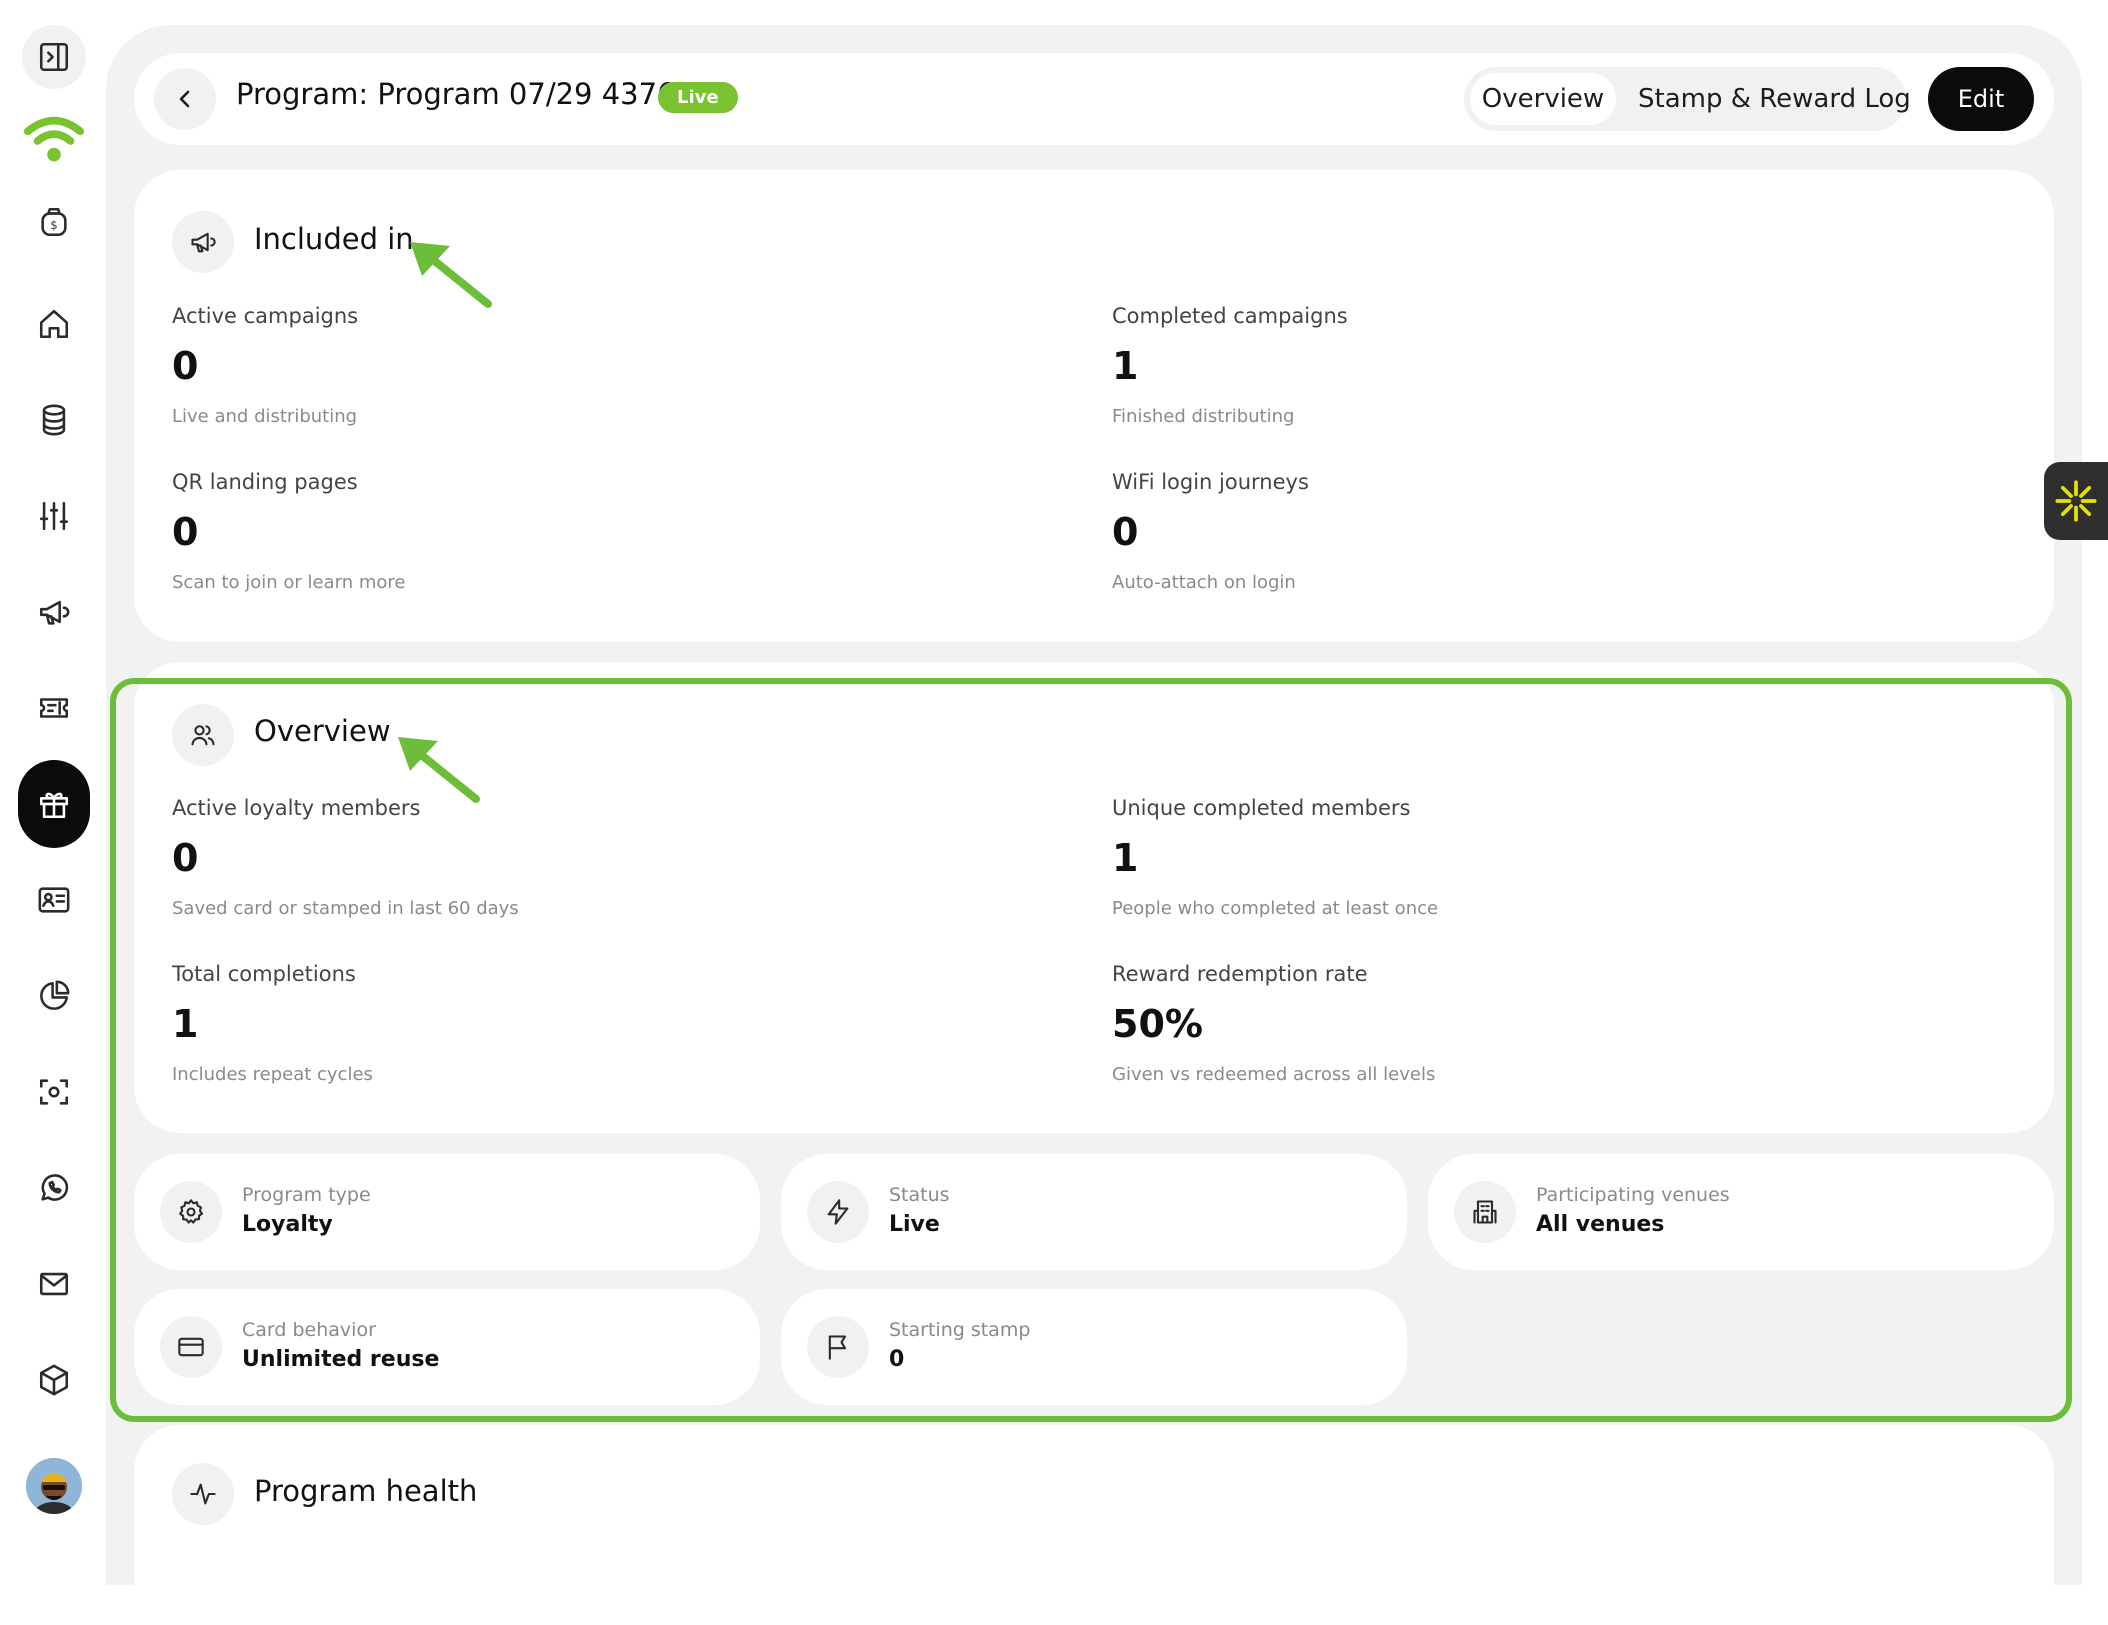 Image resolution: width=2108 pixels, height=1625 pixels. What do you see at coordinates (54, 1380) in the screenshot?
I see `sidebar-item-products` at bounding box center [54, 1380].